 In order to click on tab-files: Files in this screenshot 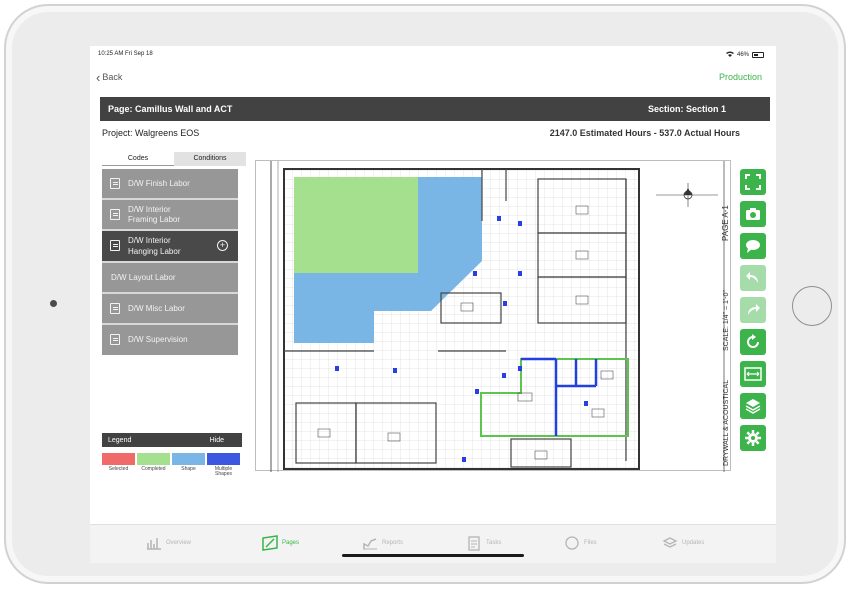, I will do `click(580, 543)`.